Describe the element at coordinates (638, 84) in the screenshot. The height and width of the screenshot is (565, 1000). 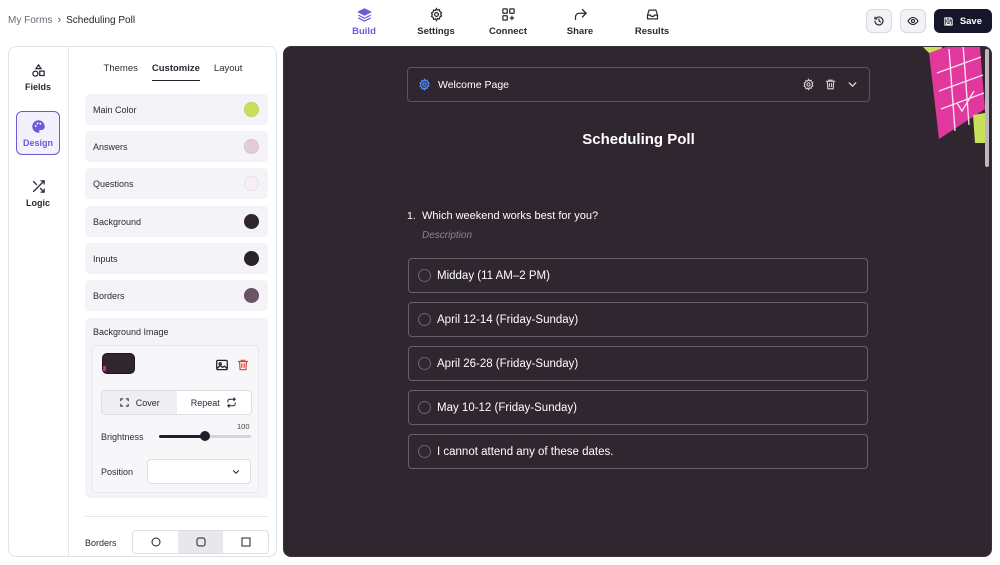
I see `welcome-page-bar: Welcome Page` at that location.